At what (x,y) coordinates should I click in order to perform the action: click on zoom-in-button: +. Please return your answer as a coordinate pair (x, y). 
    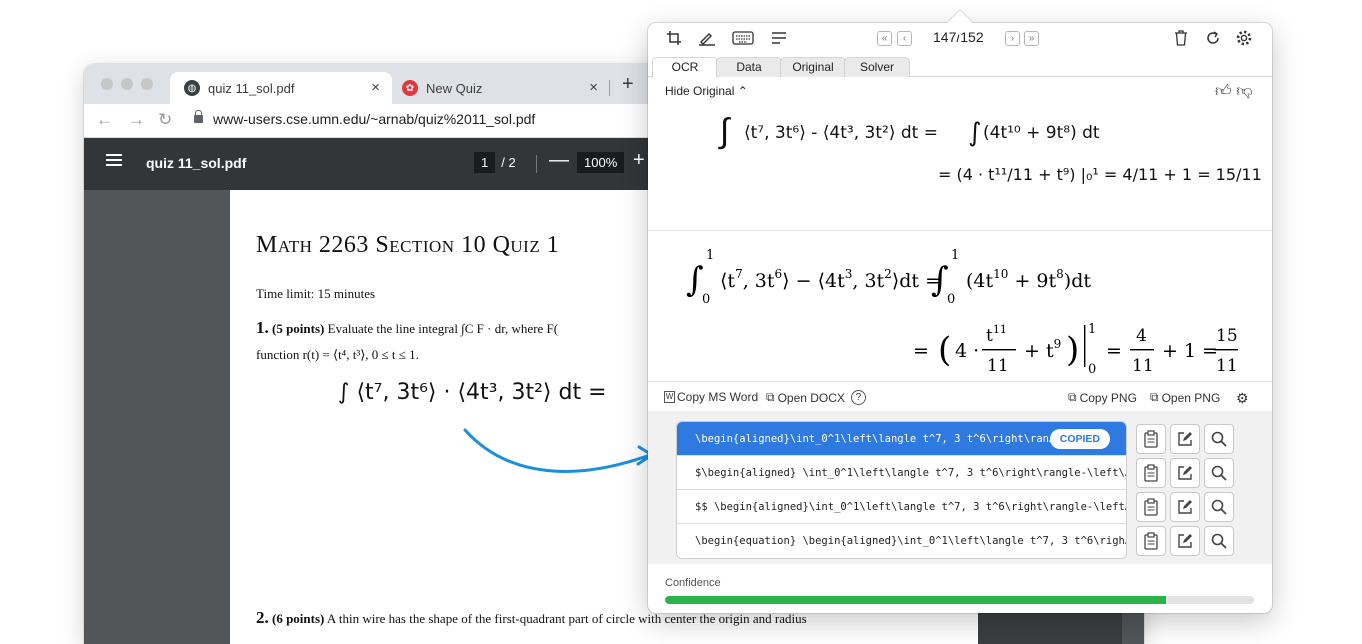
    Looking at the image, I should click on (639, 160).